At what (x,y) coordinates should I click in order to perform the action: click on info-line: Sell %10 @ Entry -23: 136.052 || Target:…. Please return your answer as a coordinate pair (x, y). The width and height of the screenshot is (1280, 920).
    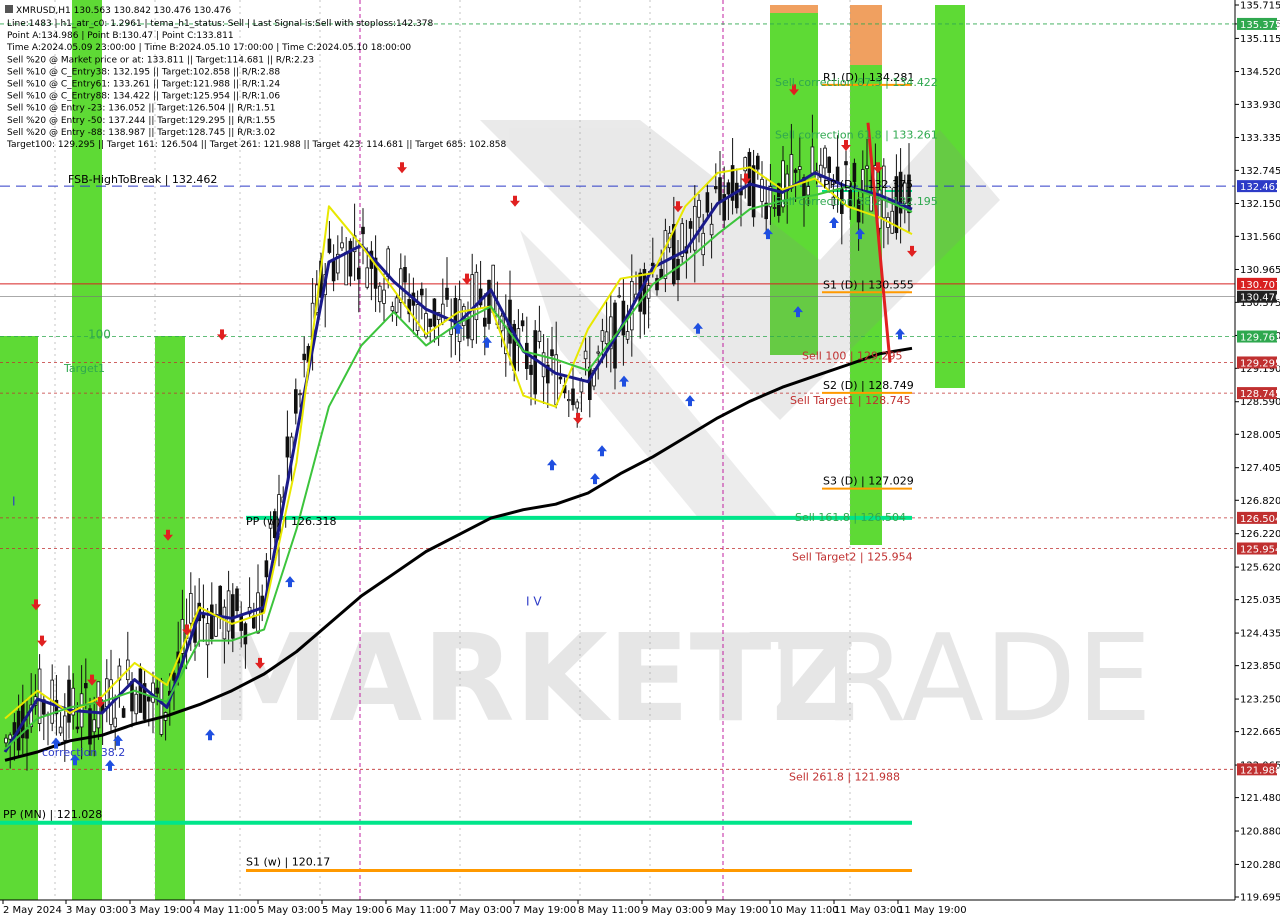
    Looking at the image, I should click on (141, 109).